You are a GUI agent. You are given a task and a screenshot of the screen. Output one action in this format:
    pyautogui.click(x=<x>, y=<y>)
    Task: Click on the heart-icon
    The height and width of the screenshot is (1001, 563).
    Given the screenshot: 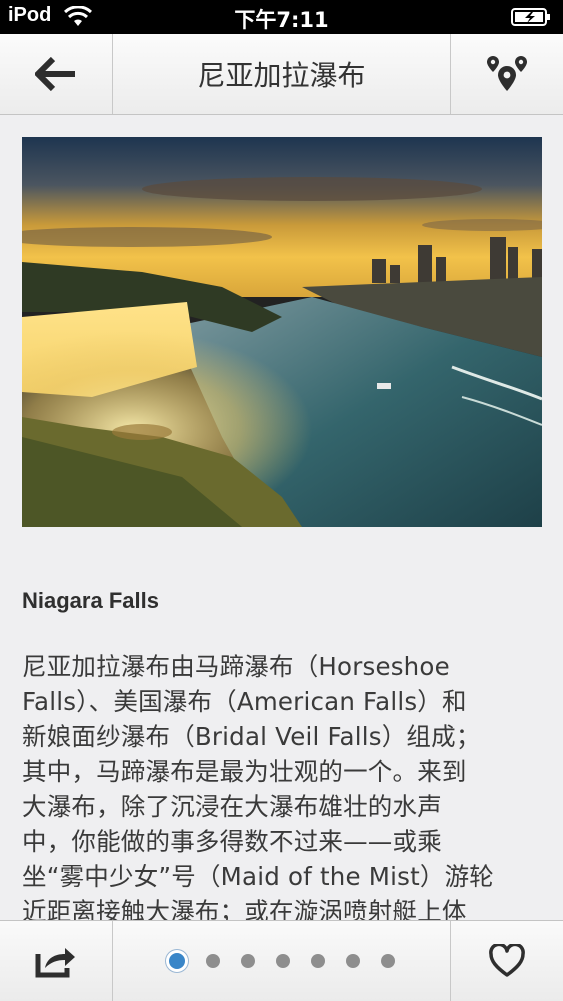 What is the action you would take?
    pyautogui.click(x=507, y=960)
    